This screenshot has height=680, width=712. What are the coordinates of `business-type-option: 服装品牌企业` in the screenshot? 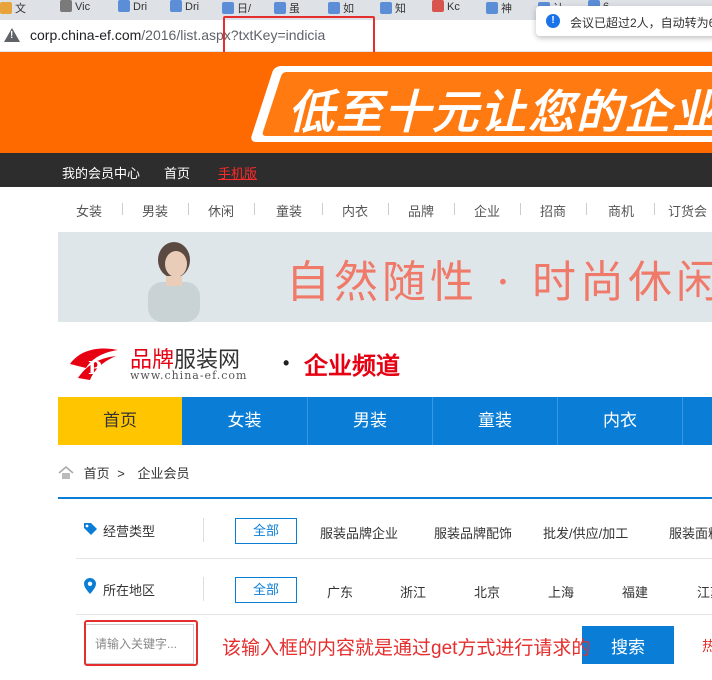 It's located at (359, 532).